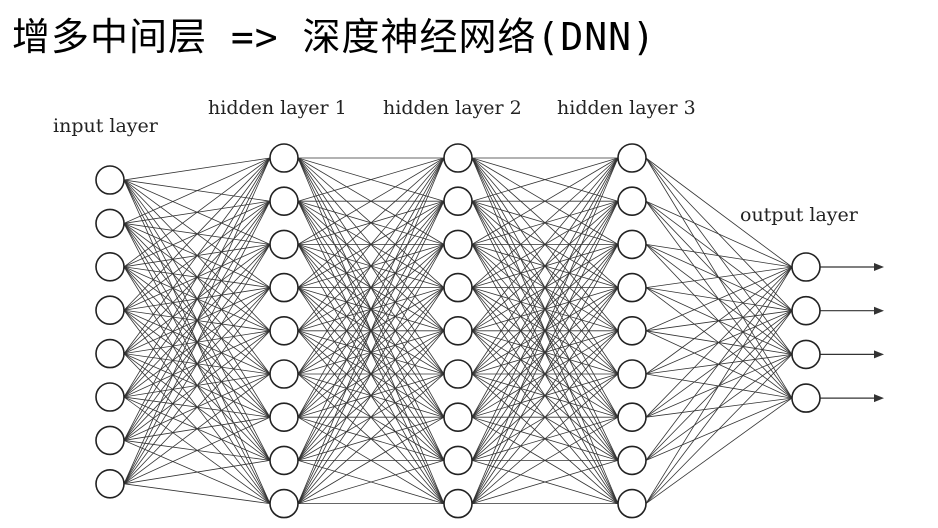  What do you see at coordinates (626, 108) in the screenshot?
I see `label-hidden-layer-3: hidden layer 3` at bounding box center [626, 108].